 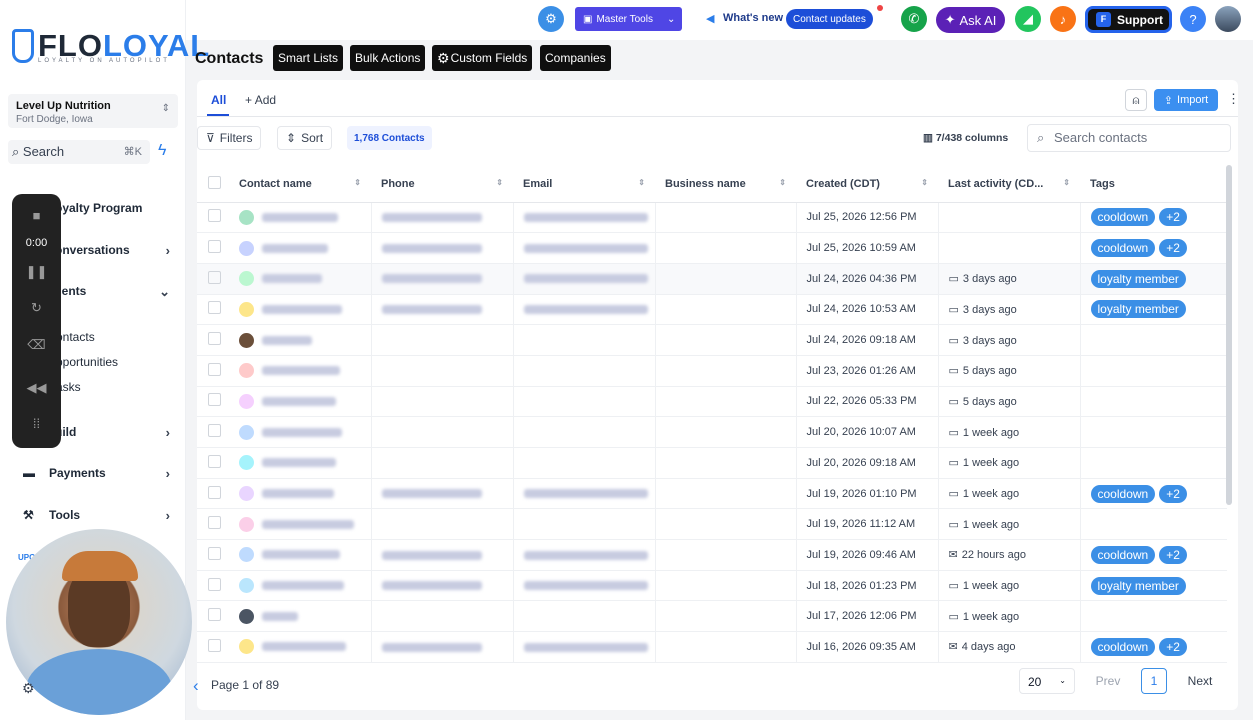 I want to click on add-contact-icon: ⍝, so click(x=1136, y=100).